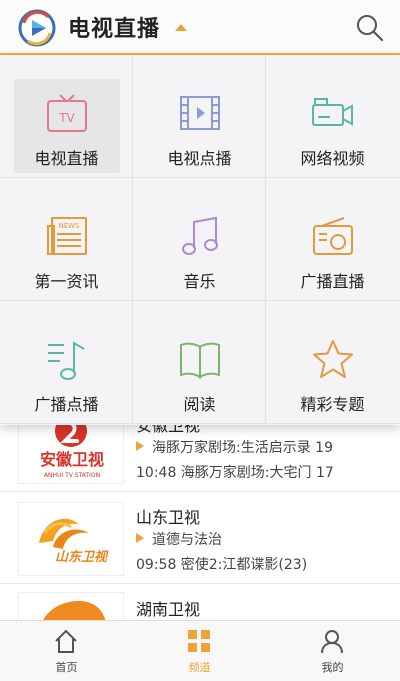 The height and width of the screenshot is (681, 400). I want to click on menu-item-featured: 精彩专题, so click(333, 362).